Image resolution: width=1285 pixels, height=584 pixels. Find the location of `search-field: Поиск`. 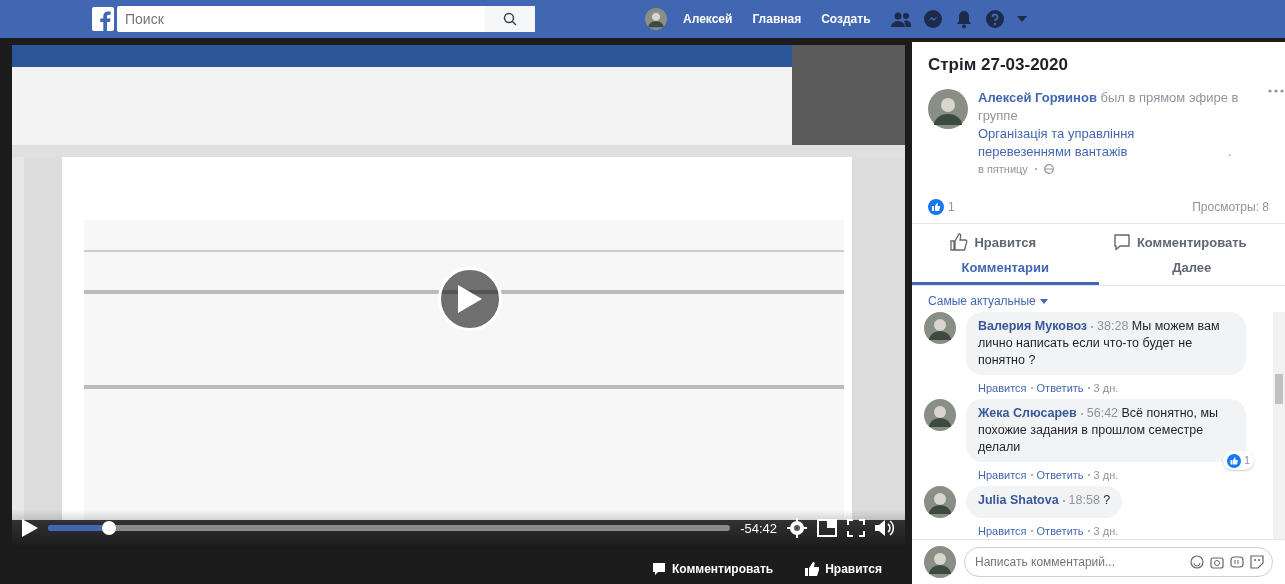

search-field: Поиск is located at coordinates (301, 19).